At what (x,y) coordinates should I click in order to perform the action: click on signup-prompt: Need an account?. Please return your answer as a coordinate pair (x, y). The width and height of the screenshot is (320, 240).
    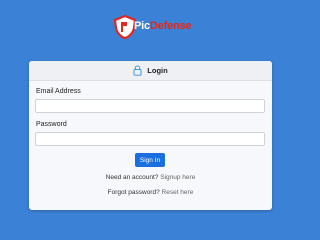
    Looking at the image, I should click on (132, 177).